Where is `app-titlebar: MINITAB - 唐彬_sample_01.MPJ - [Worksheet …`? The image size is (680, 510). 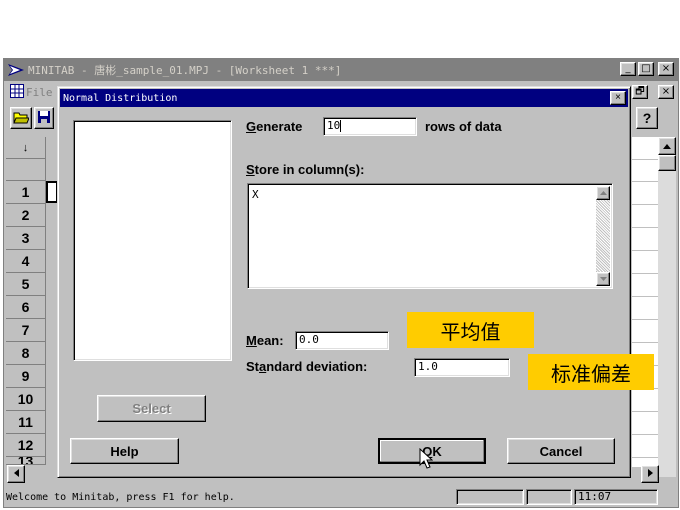 app-titlebar: MINITAB - 唐彬_sample_01.MPJ - [Worksheet … is located at coordinates (341, 70).